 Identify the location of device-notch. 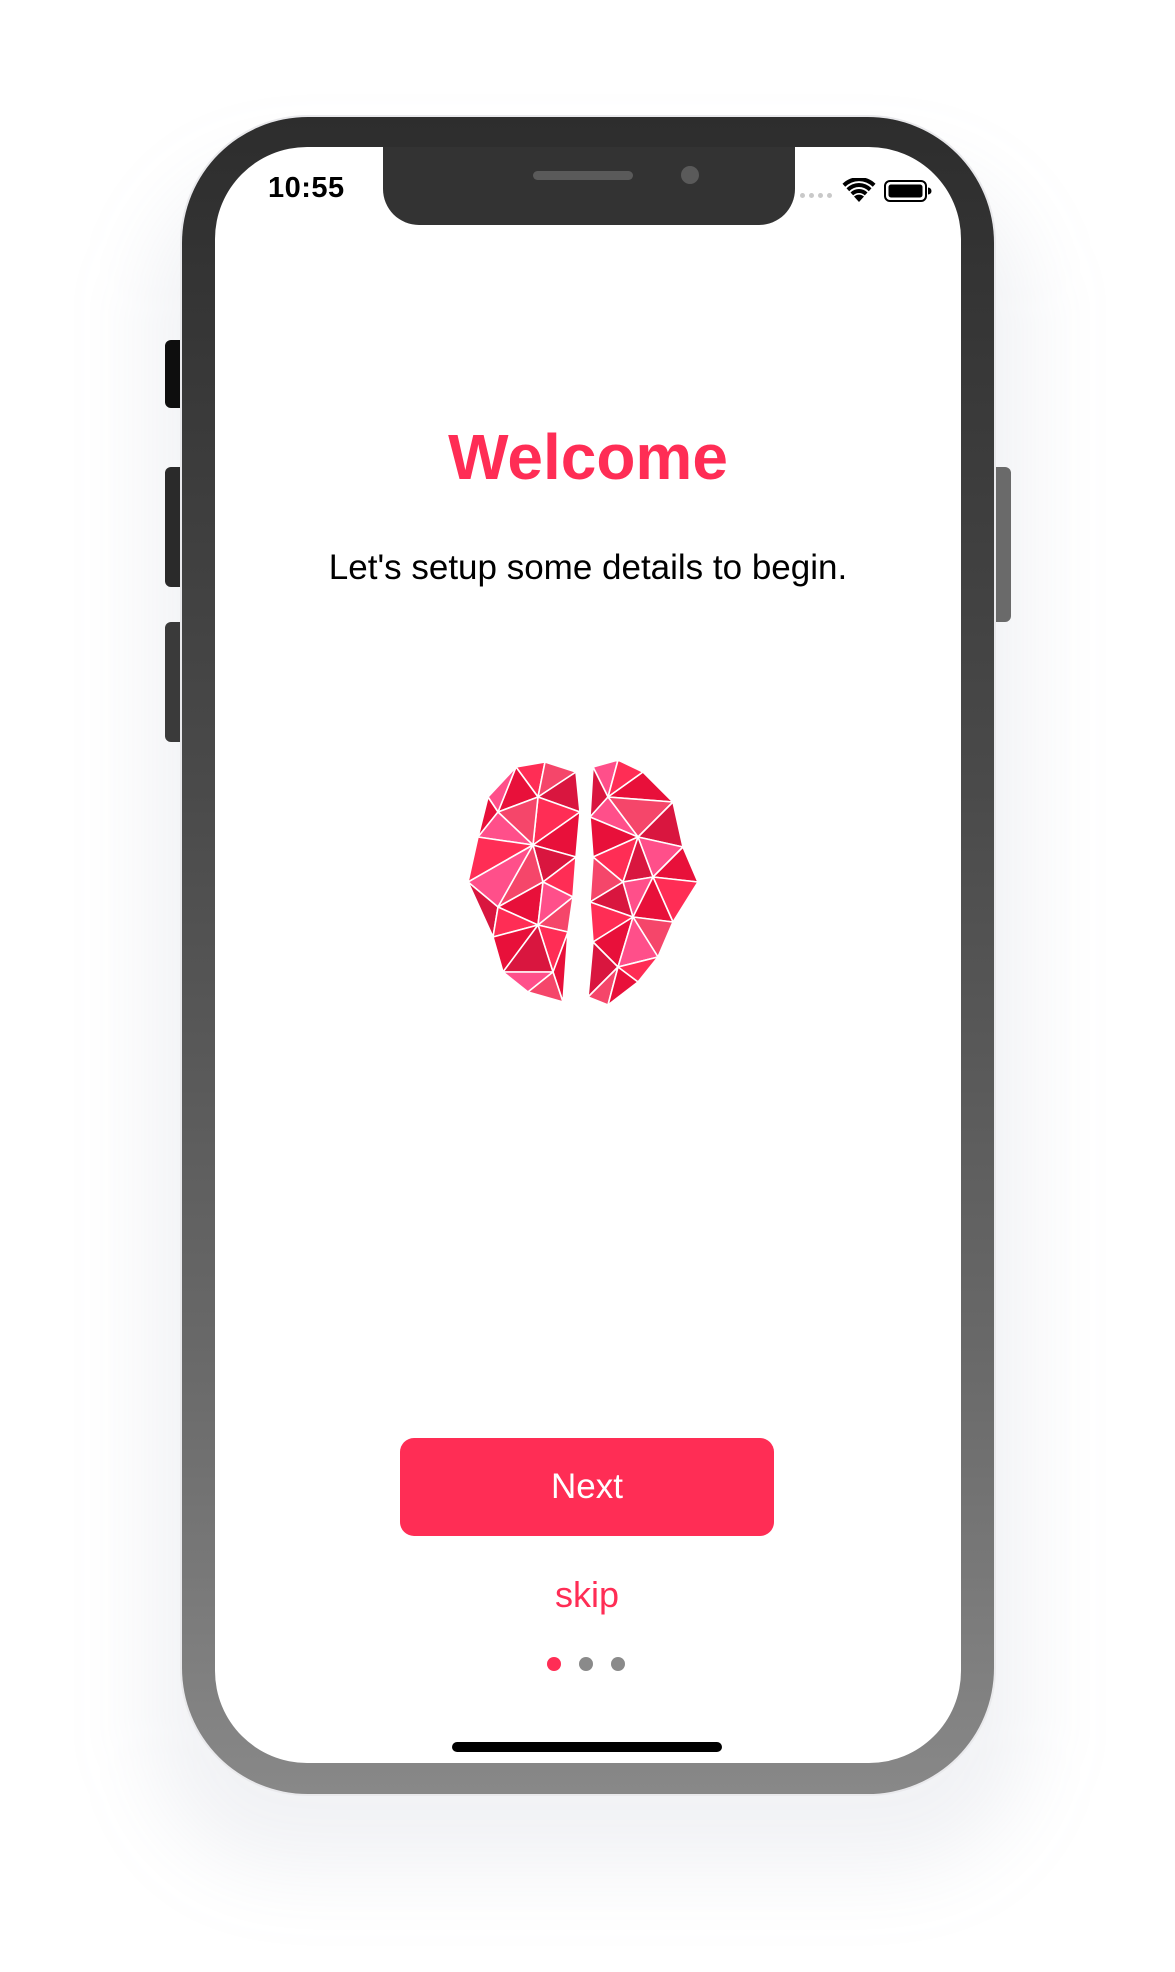
(589, 186).